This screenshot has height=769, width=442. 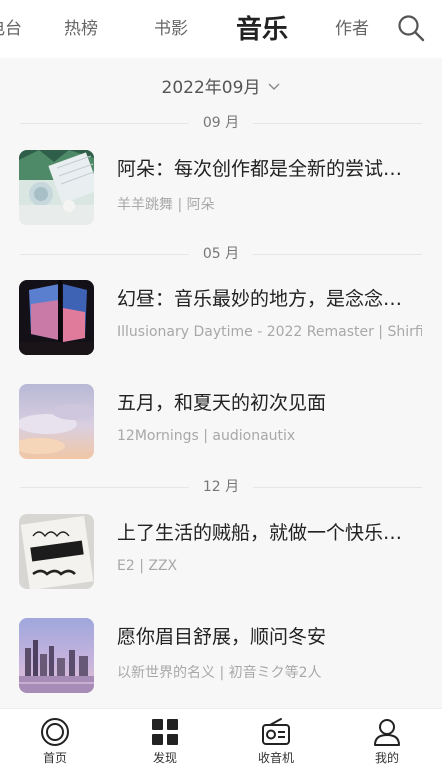 I want to click on nav-profile-label: 我的, so click(x=386, y=758).